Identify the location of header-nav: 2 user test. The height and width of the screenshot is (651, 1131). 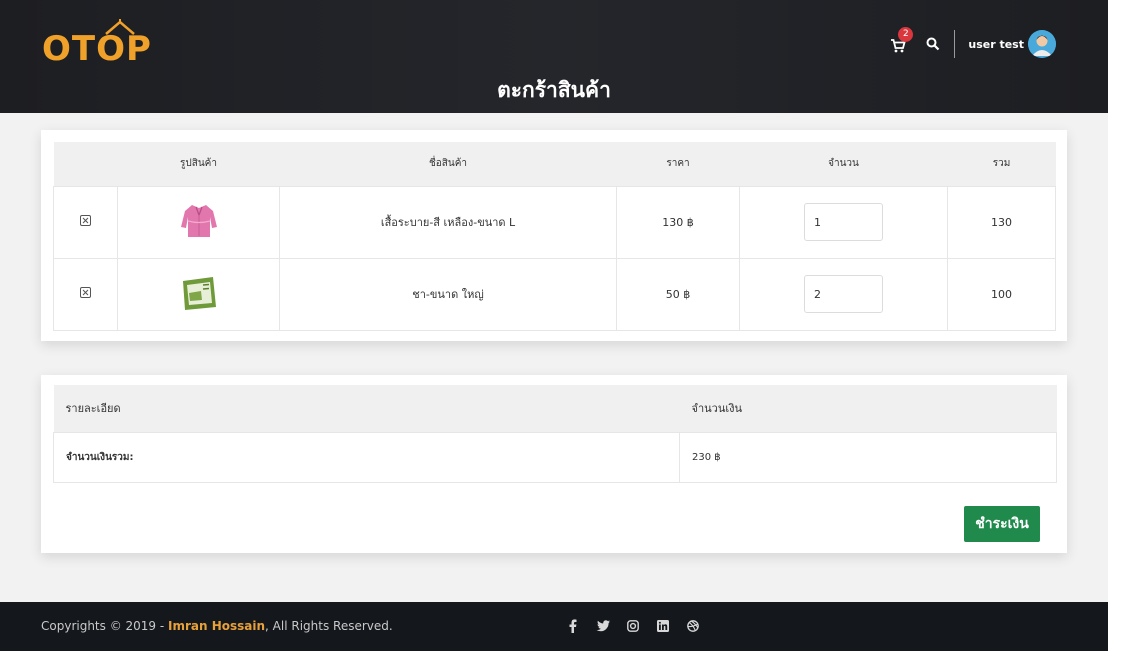
(973, 43).